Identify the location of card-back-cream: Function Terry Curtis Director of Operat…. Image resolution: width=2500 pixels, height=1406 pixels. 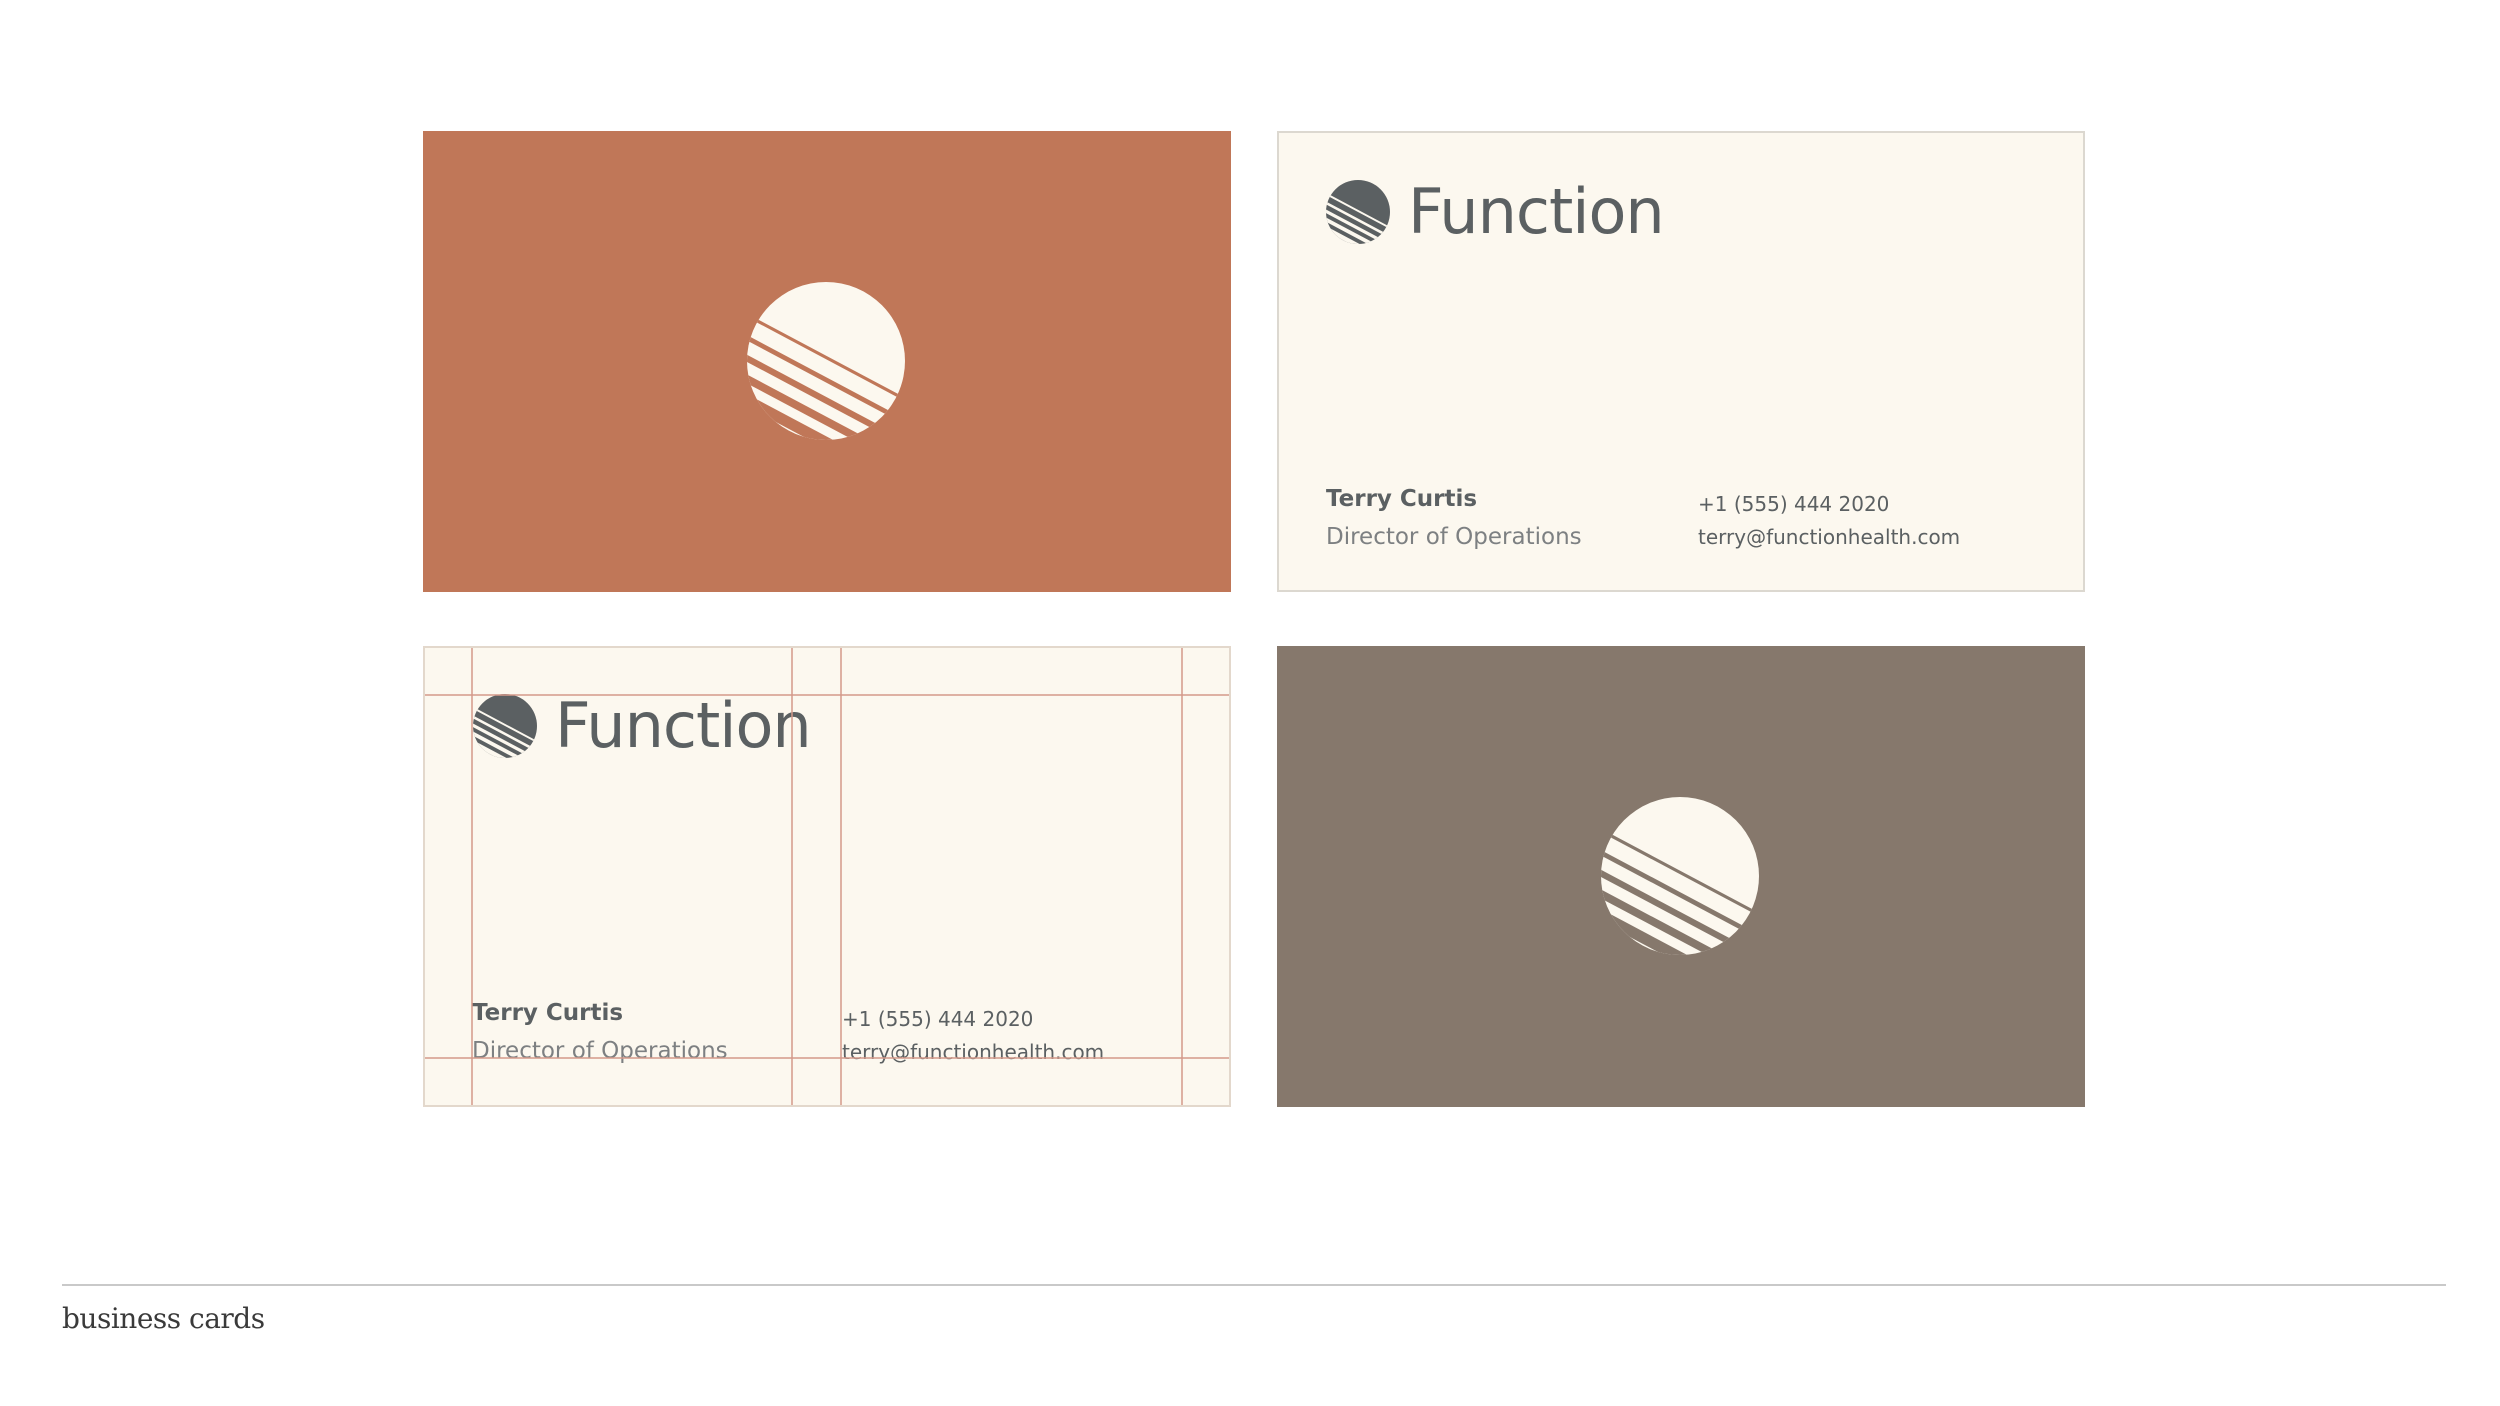
(1681, 361).